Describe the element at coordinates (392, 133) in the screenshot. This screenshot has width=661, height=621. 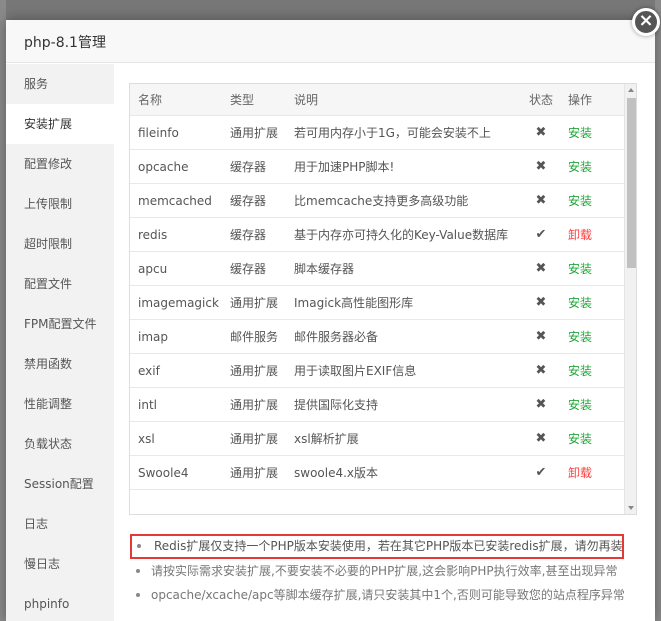
I see `extension-desc: 若可用内存小于1G，可能会安装不上` at that location.